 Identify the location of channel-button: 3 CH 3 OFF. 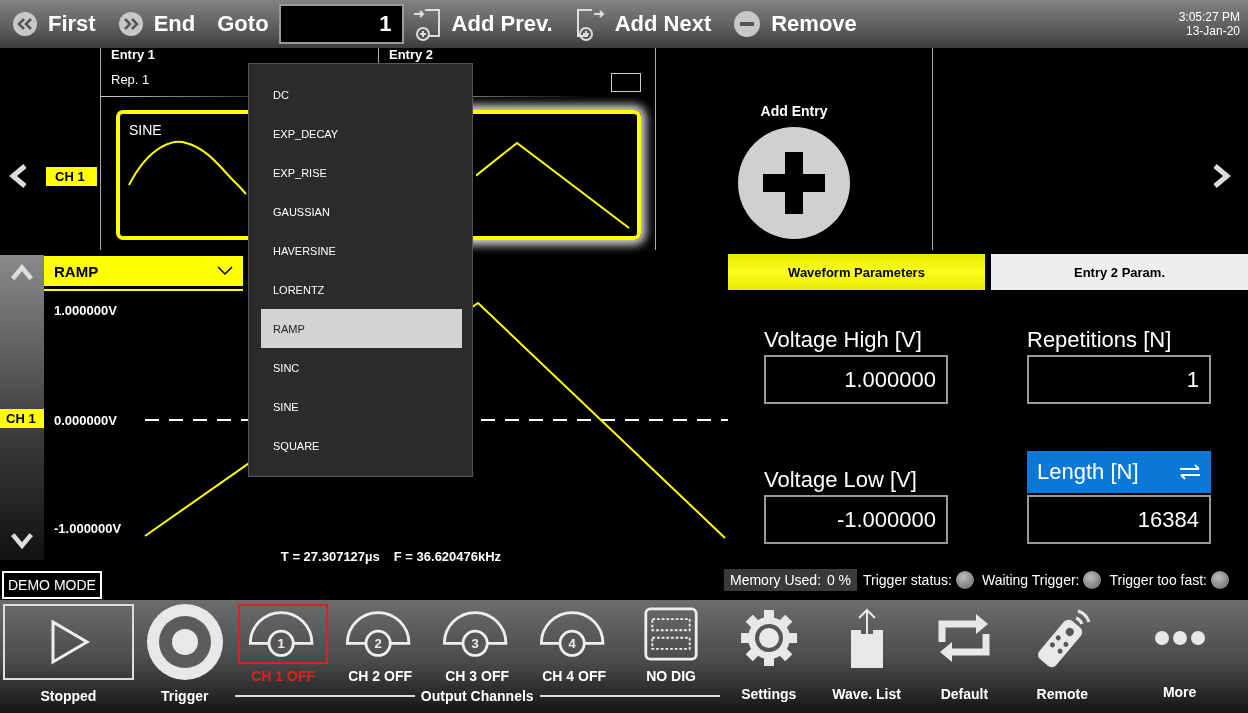
(477, 644).